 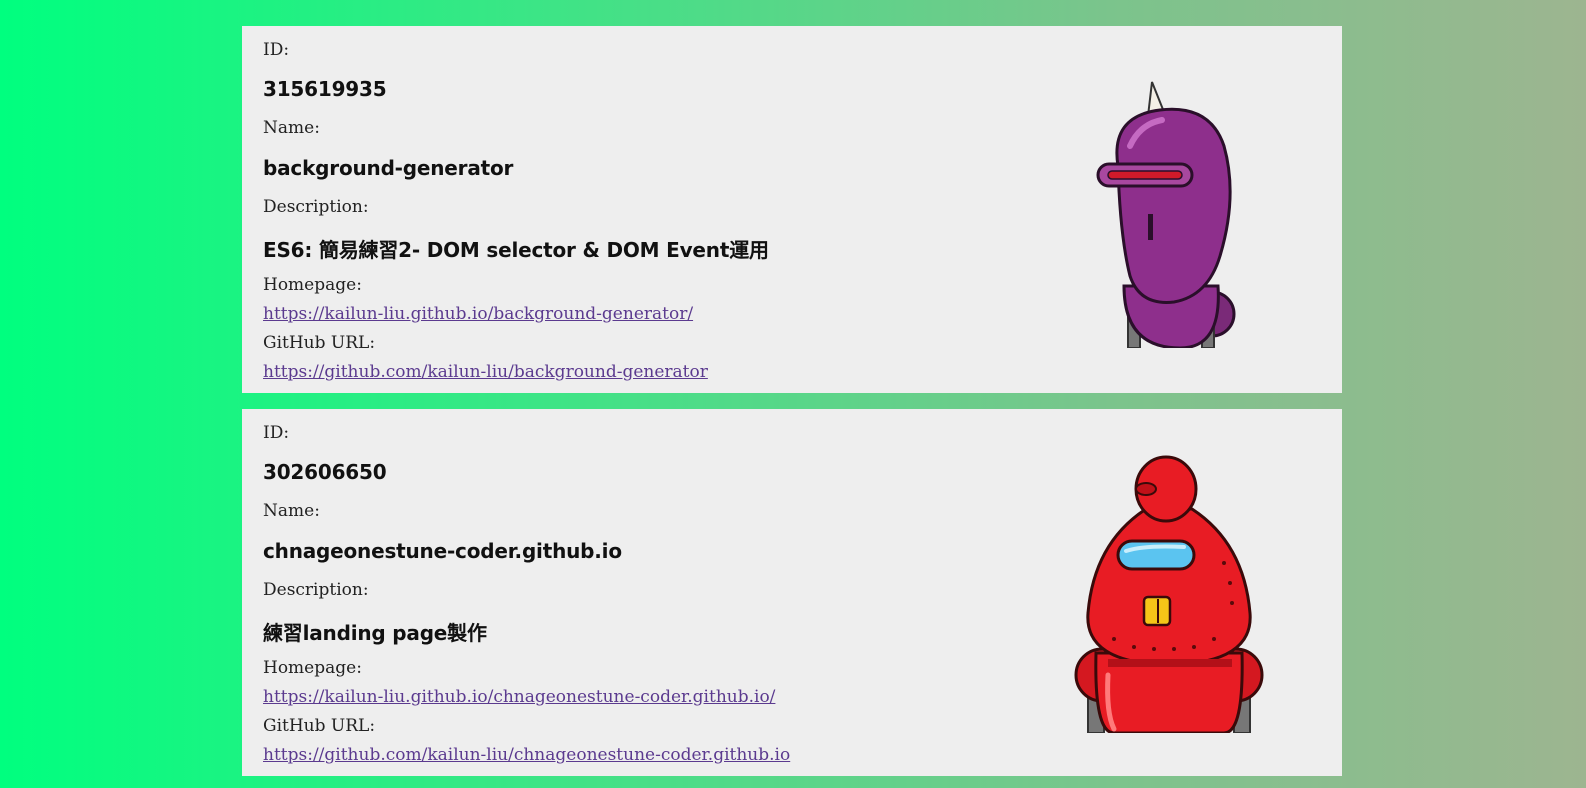 What do you see at coordinates (516, 250) in the screenshot?
I see `repo-description: ES6: 簡易練習2- DOM selector & DOM Event運用` at bounding box center [516, 250].